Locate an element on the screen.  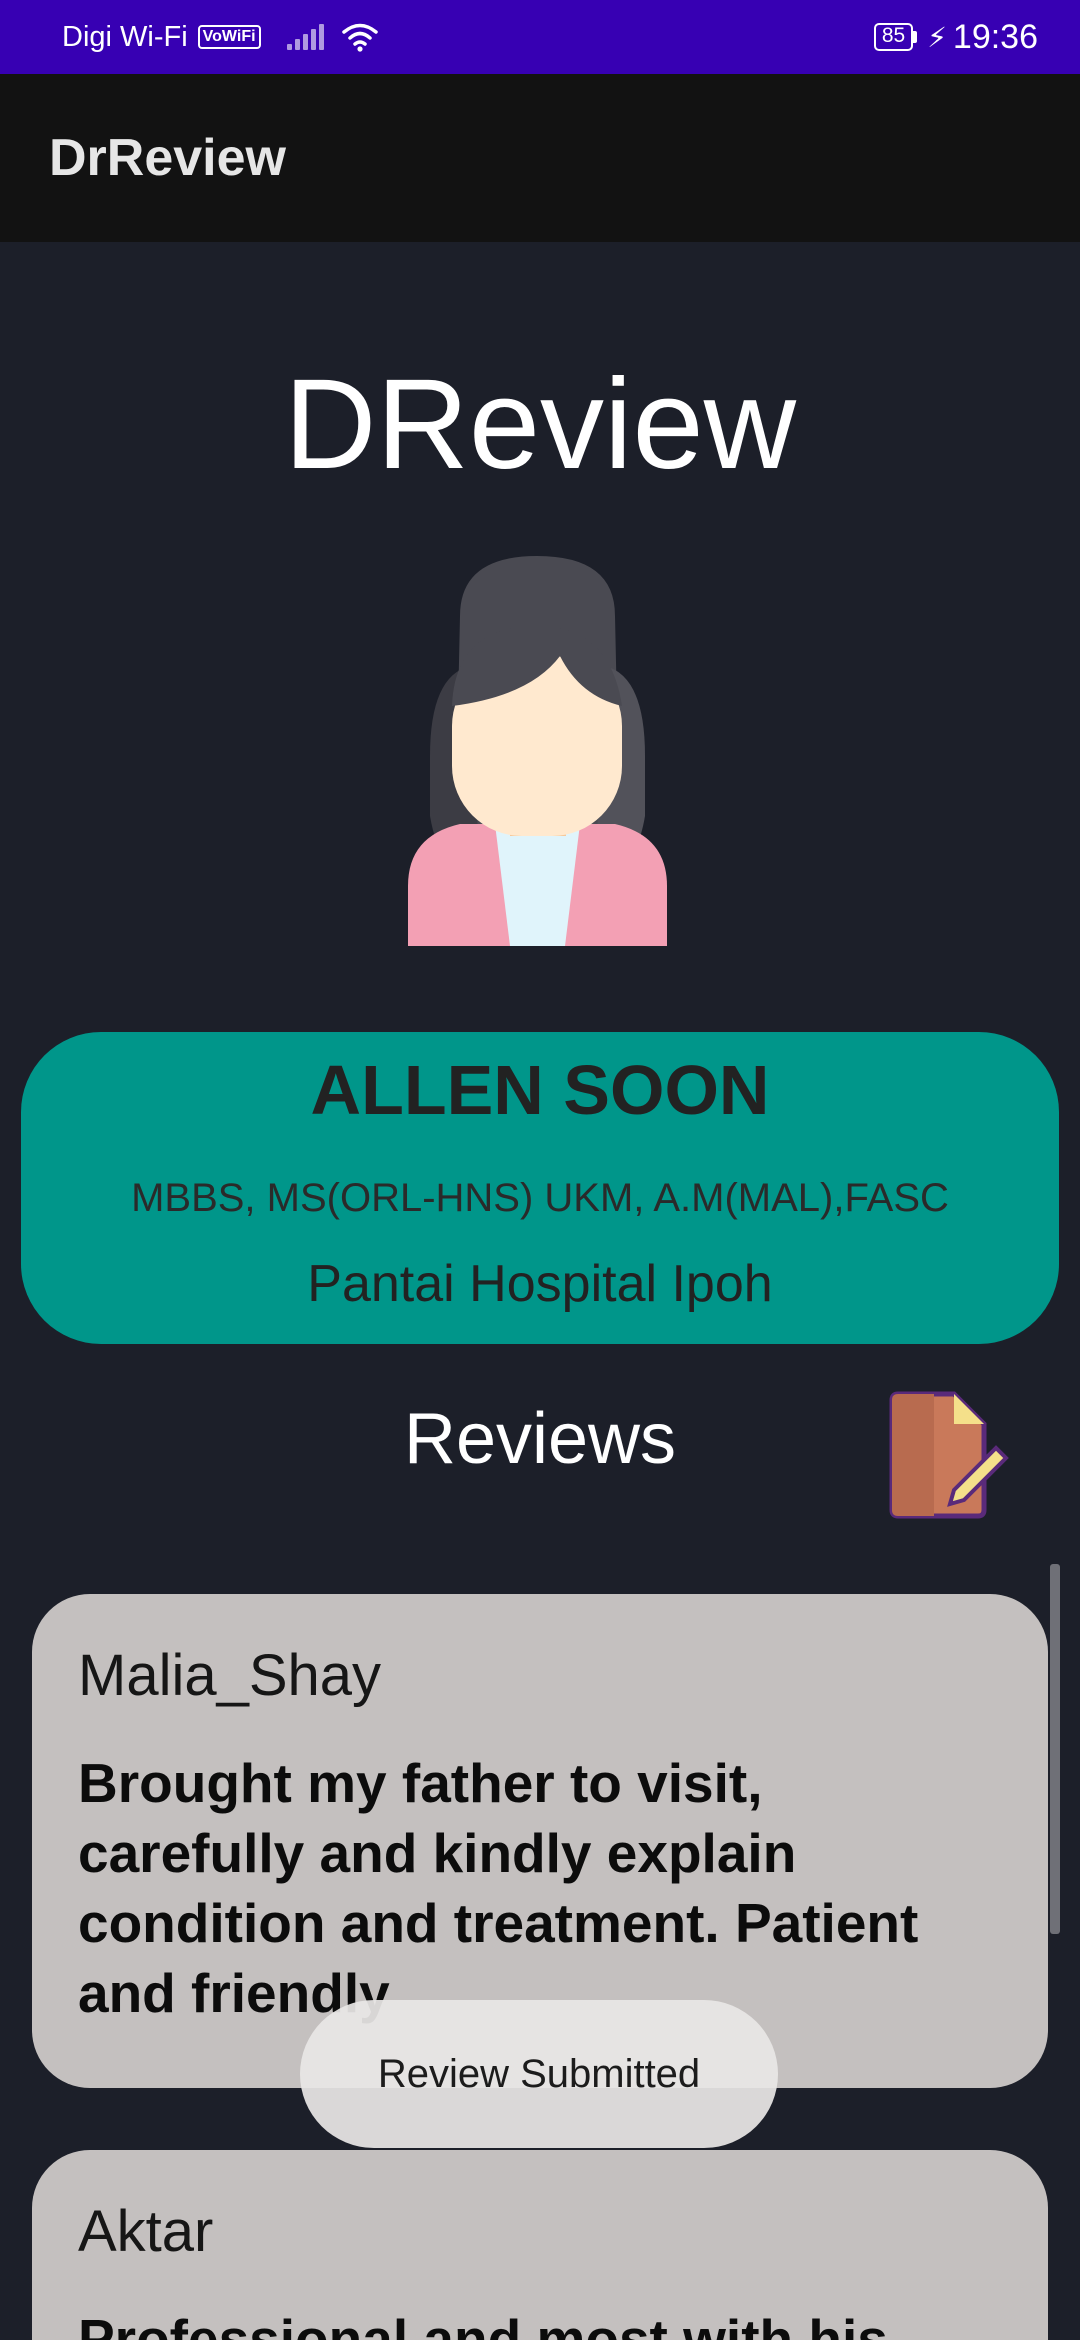
reviews-scrollbar is located at coordinates (1055, 1749).